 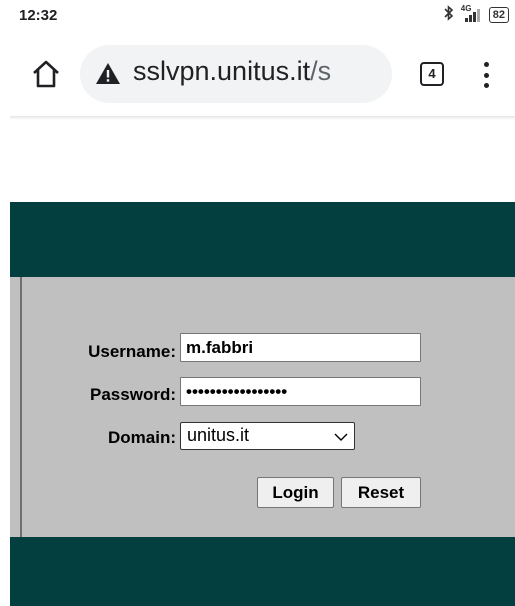 What do you see at coordinates (257, 15) in the screenshot?
I see `status-bar: 12:32 4G 82` at bounding box center [257, 15].